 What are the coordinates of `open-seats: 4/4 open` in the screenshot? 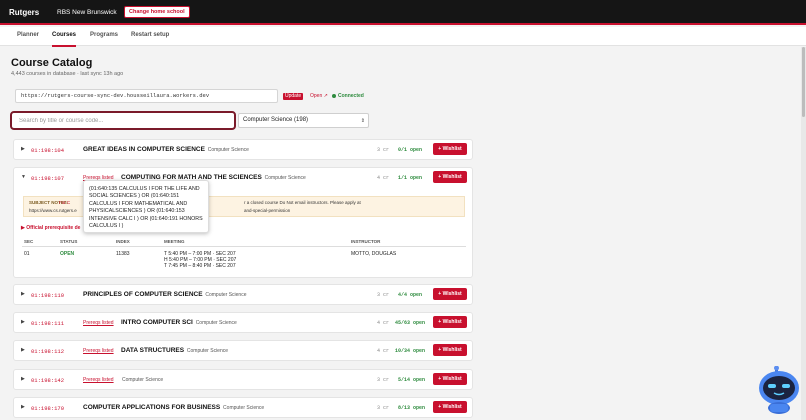 It's located at (410, 295).